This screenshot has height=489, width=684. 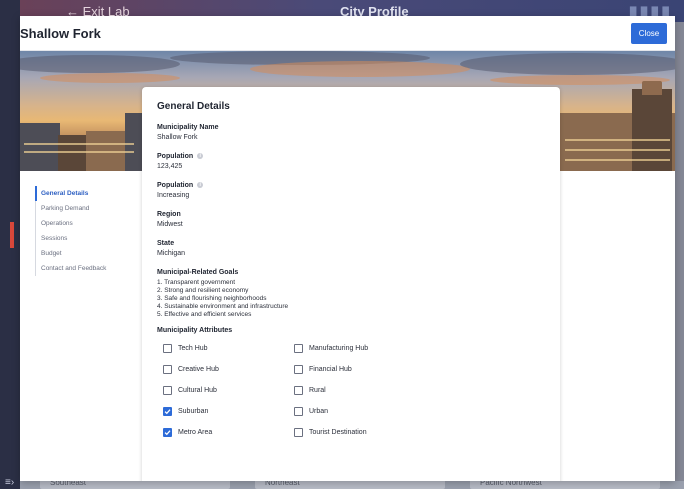 I want to click on modal-header: Shallow Fork Close, so click(x=347, y=33).